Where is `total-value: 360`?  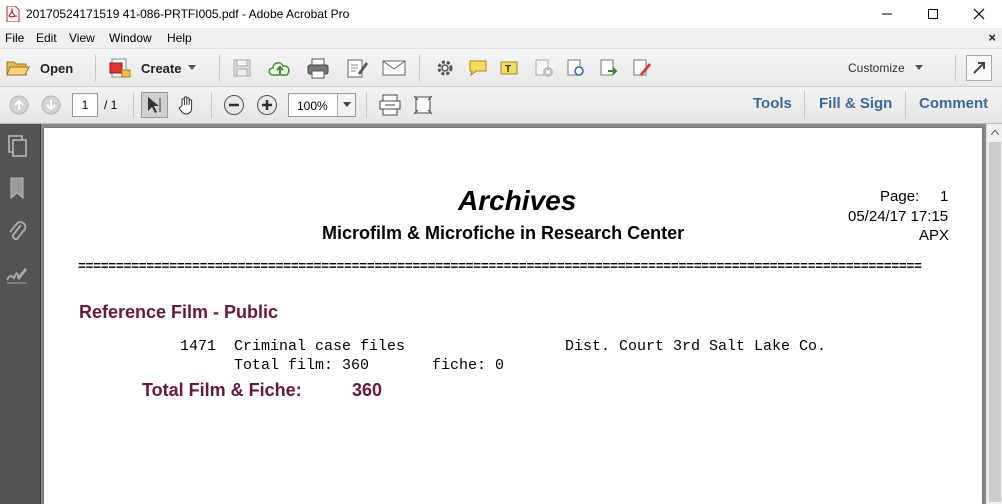
total-value: 360 is located at coordinates (367, 390).